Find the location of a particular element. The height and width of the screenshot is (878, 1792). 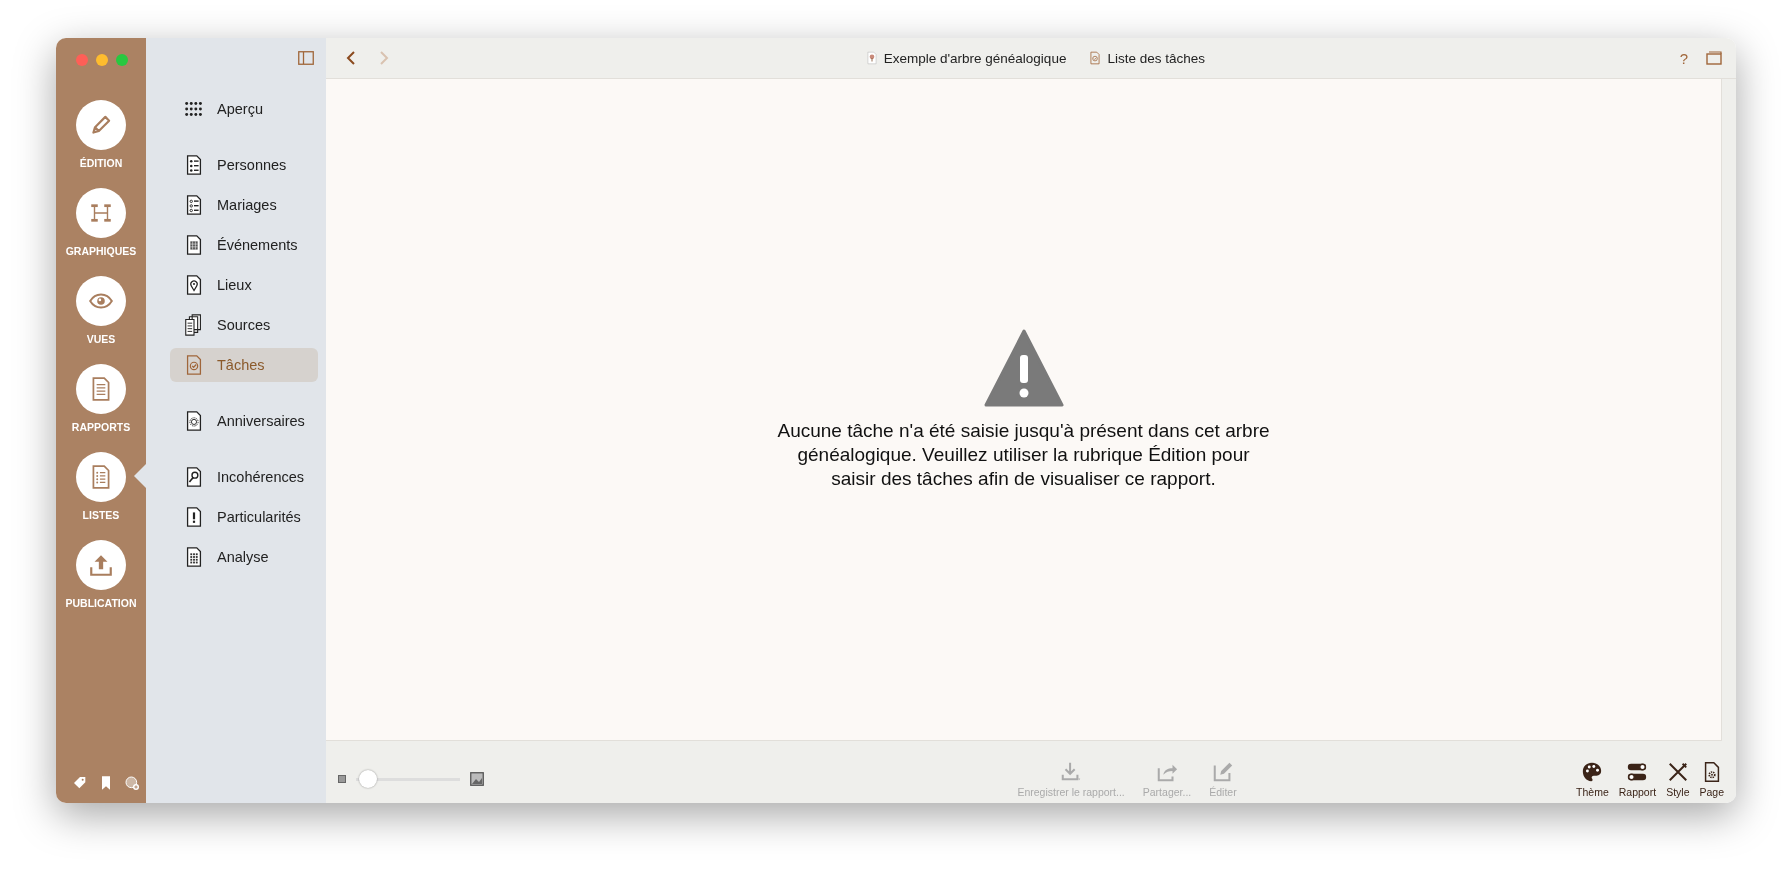

window-icon is located at coordinates (1714, 58).